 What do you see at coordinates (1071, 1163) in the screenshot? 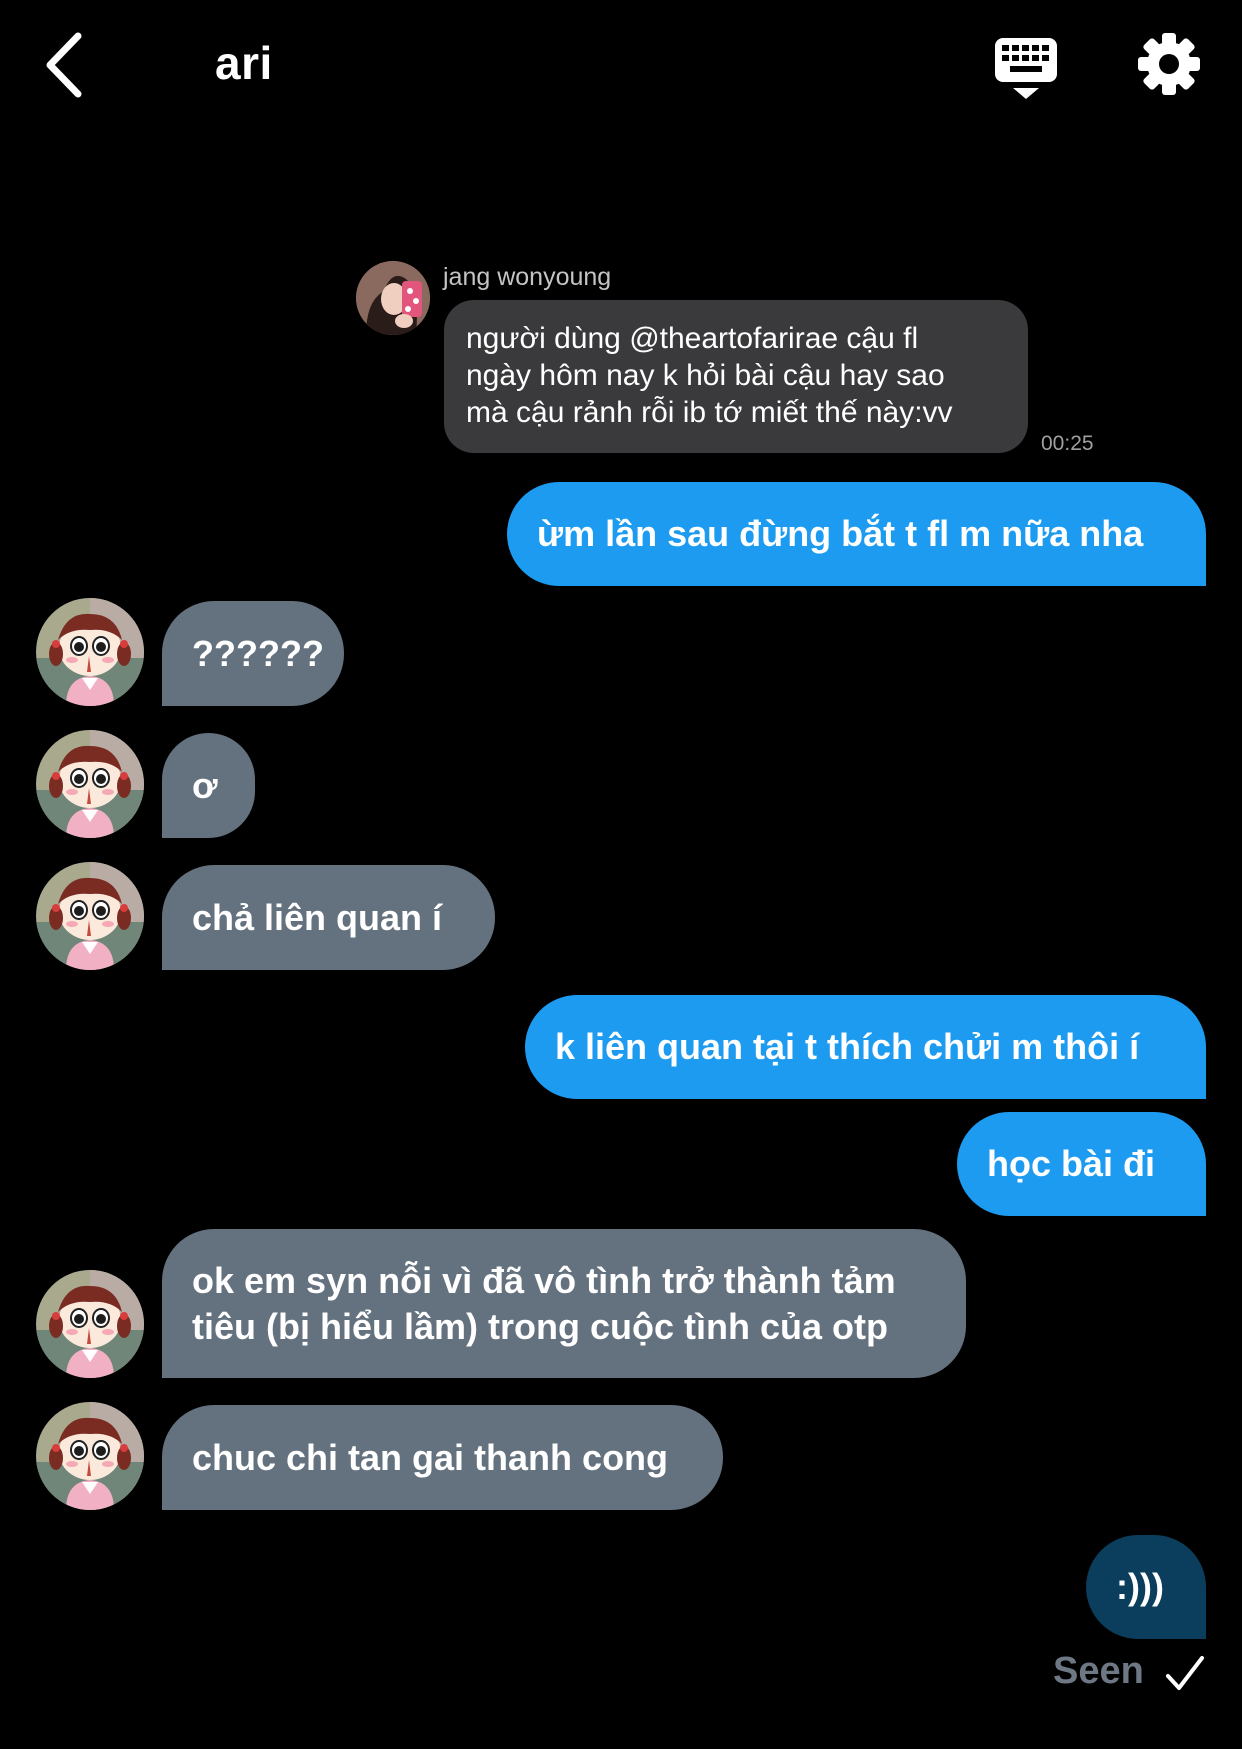
I see `message-text: học bài đi` at bounding box center [1071, 1163].